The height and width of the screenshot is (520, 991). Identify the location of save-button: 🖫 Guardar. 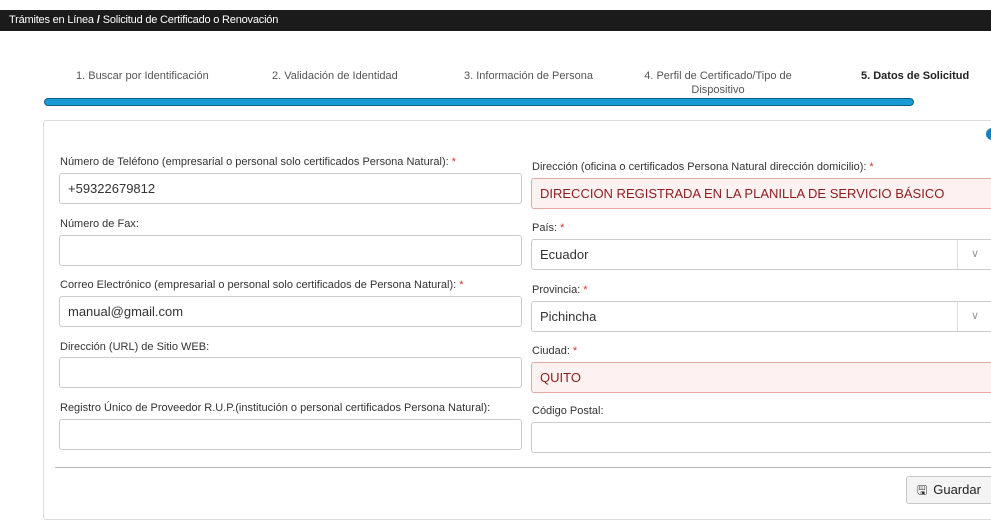
(948, 490).